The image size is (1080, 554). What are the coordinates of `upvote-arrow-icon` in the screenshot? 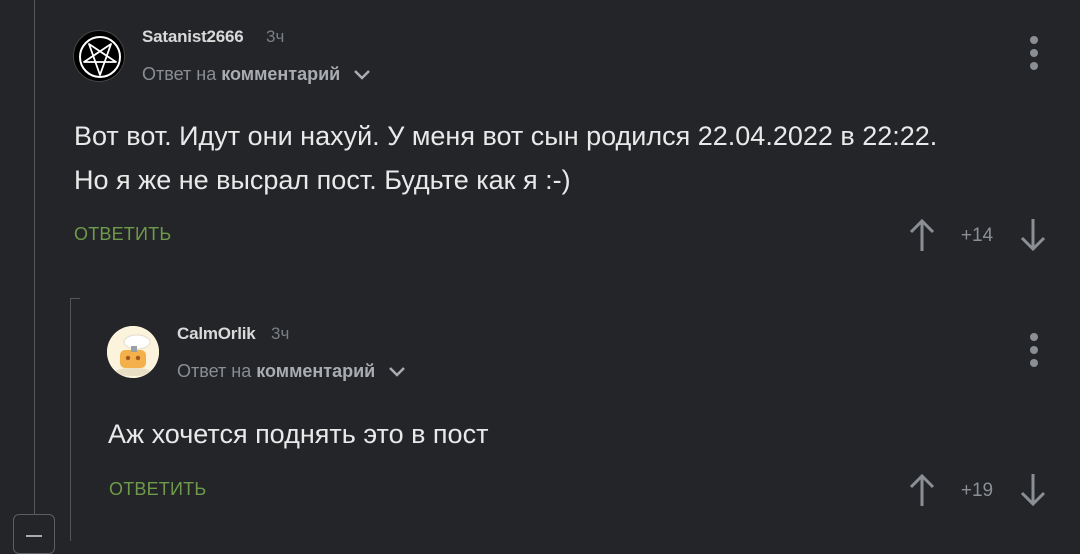 It's located at (922, 490).